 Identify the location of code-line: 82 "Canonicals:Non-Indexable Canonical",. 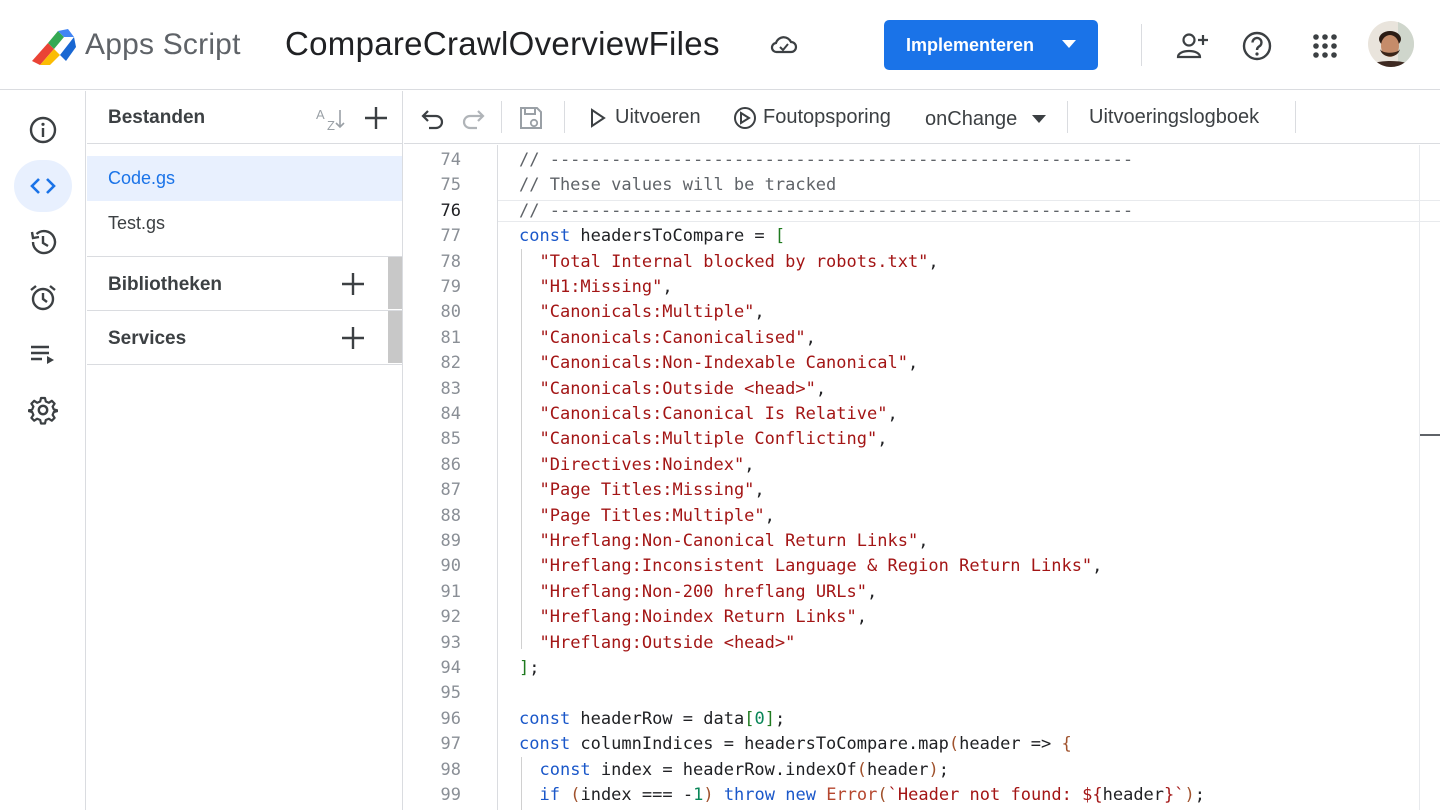
(911, 363).